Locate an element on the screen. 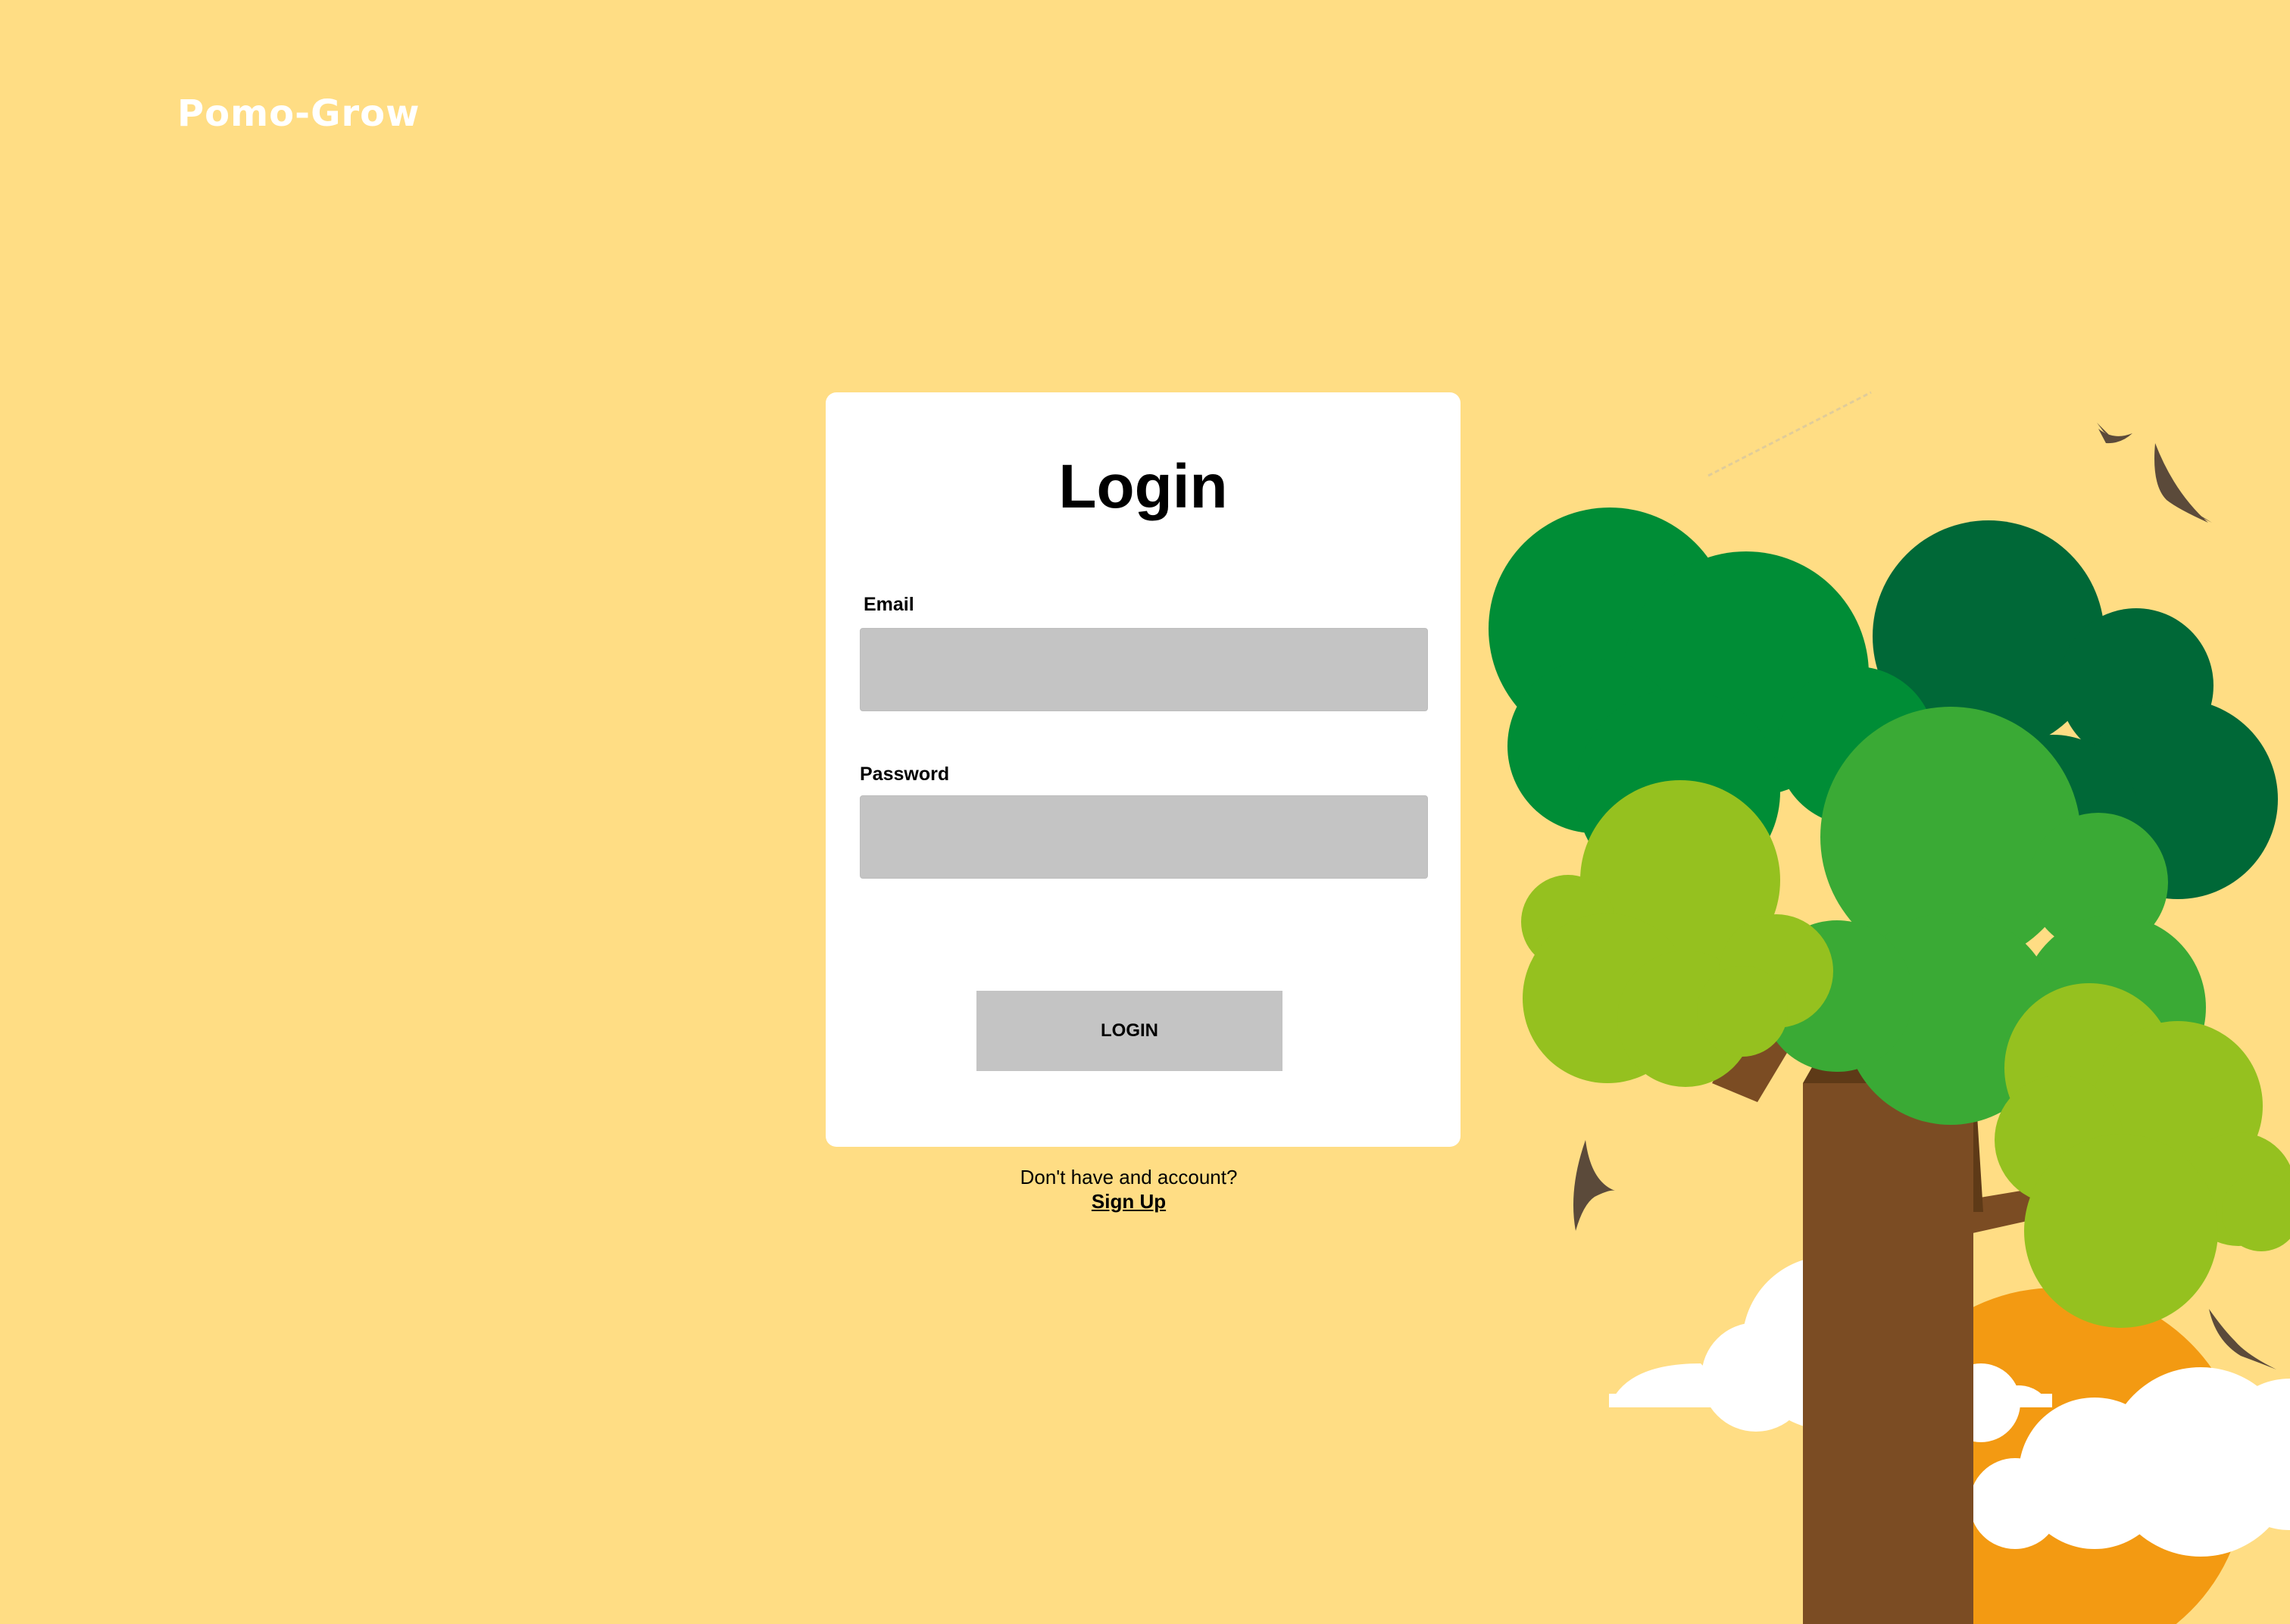  signup-prompt: Don't have and account? is located at coordinates (1129, 1177).